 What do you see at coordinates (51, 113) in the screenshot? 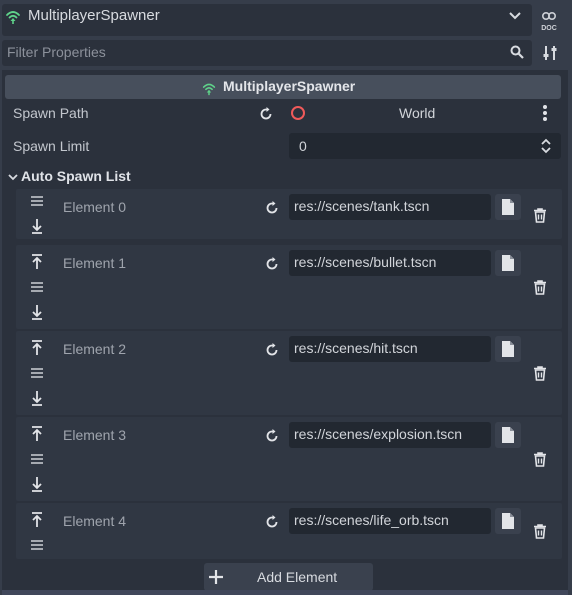
I see `spawn-path-label: Spawn Path` at bounding box center [51, 113].